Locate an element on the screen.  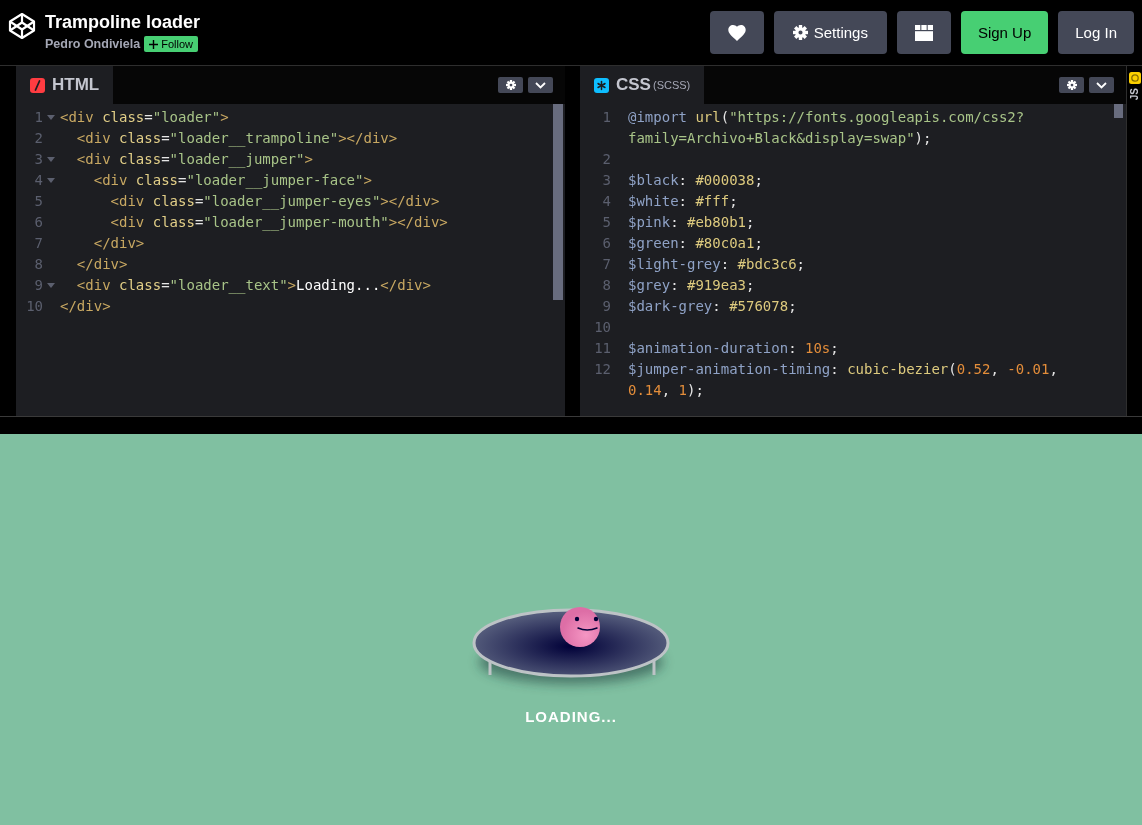
code-line: <div class="loader__jumper"> is located at coordinates (194, 160).